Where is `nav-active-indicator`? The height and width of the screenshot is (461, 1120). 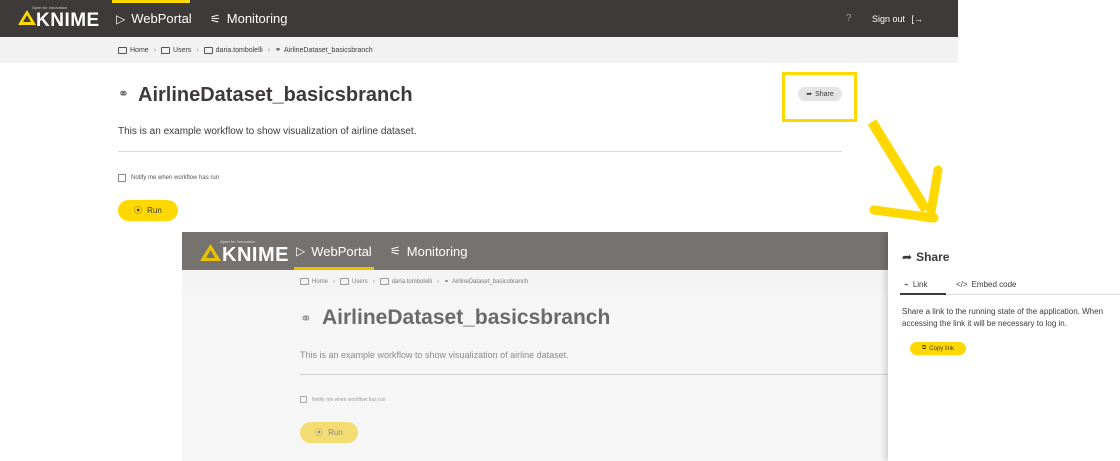
nav-active-indicator is located at coordinates (151, 1).